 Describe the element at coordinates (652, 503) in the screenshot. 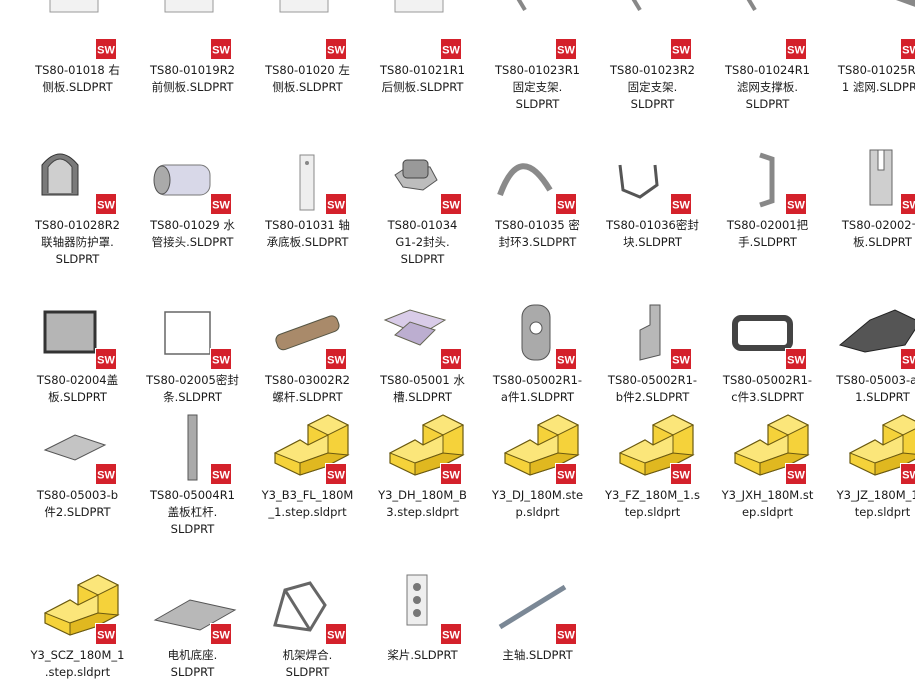

I see `file-name: Y3_FZ_180M_1.s tep.sldprt` at that location.